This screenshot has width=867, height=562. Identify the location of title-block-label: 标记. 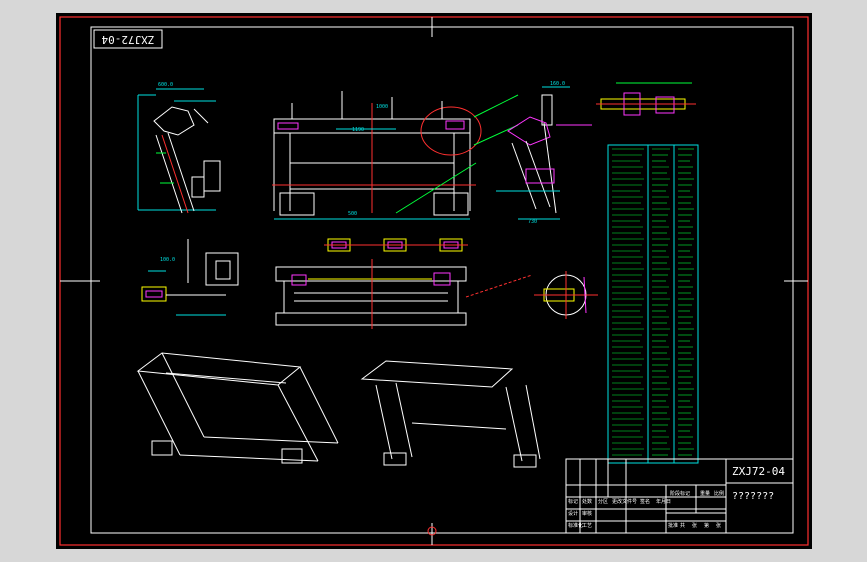
(573, 501).